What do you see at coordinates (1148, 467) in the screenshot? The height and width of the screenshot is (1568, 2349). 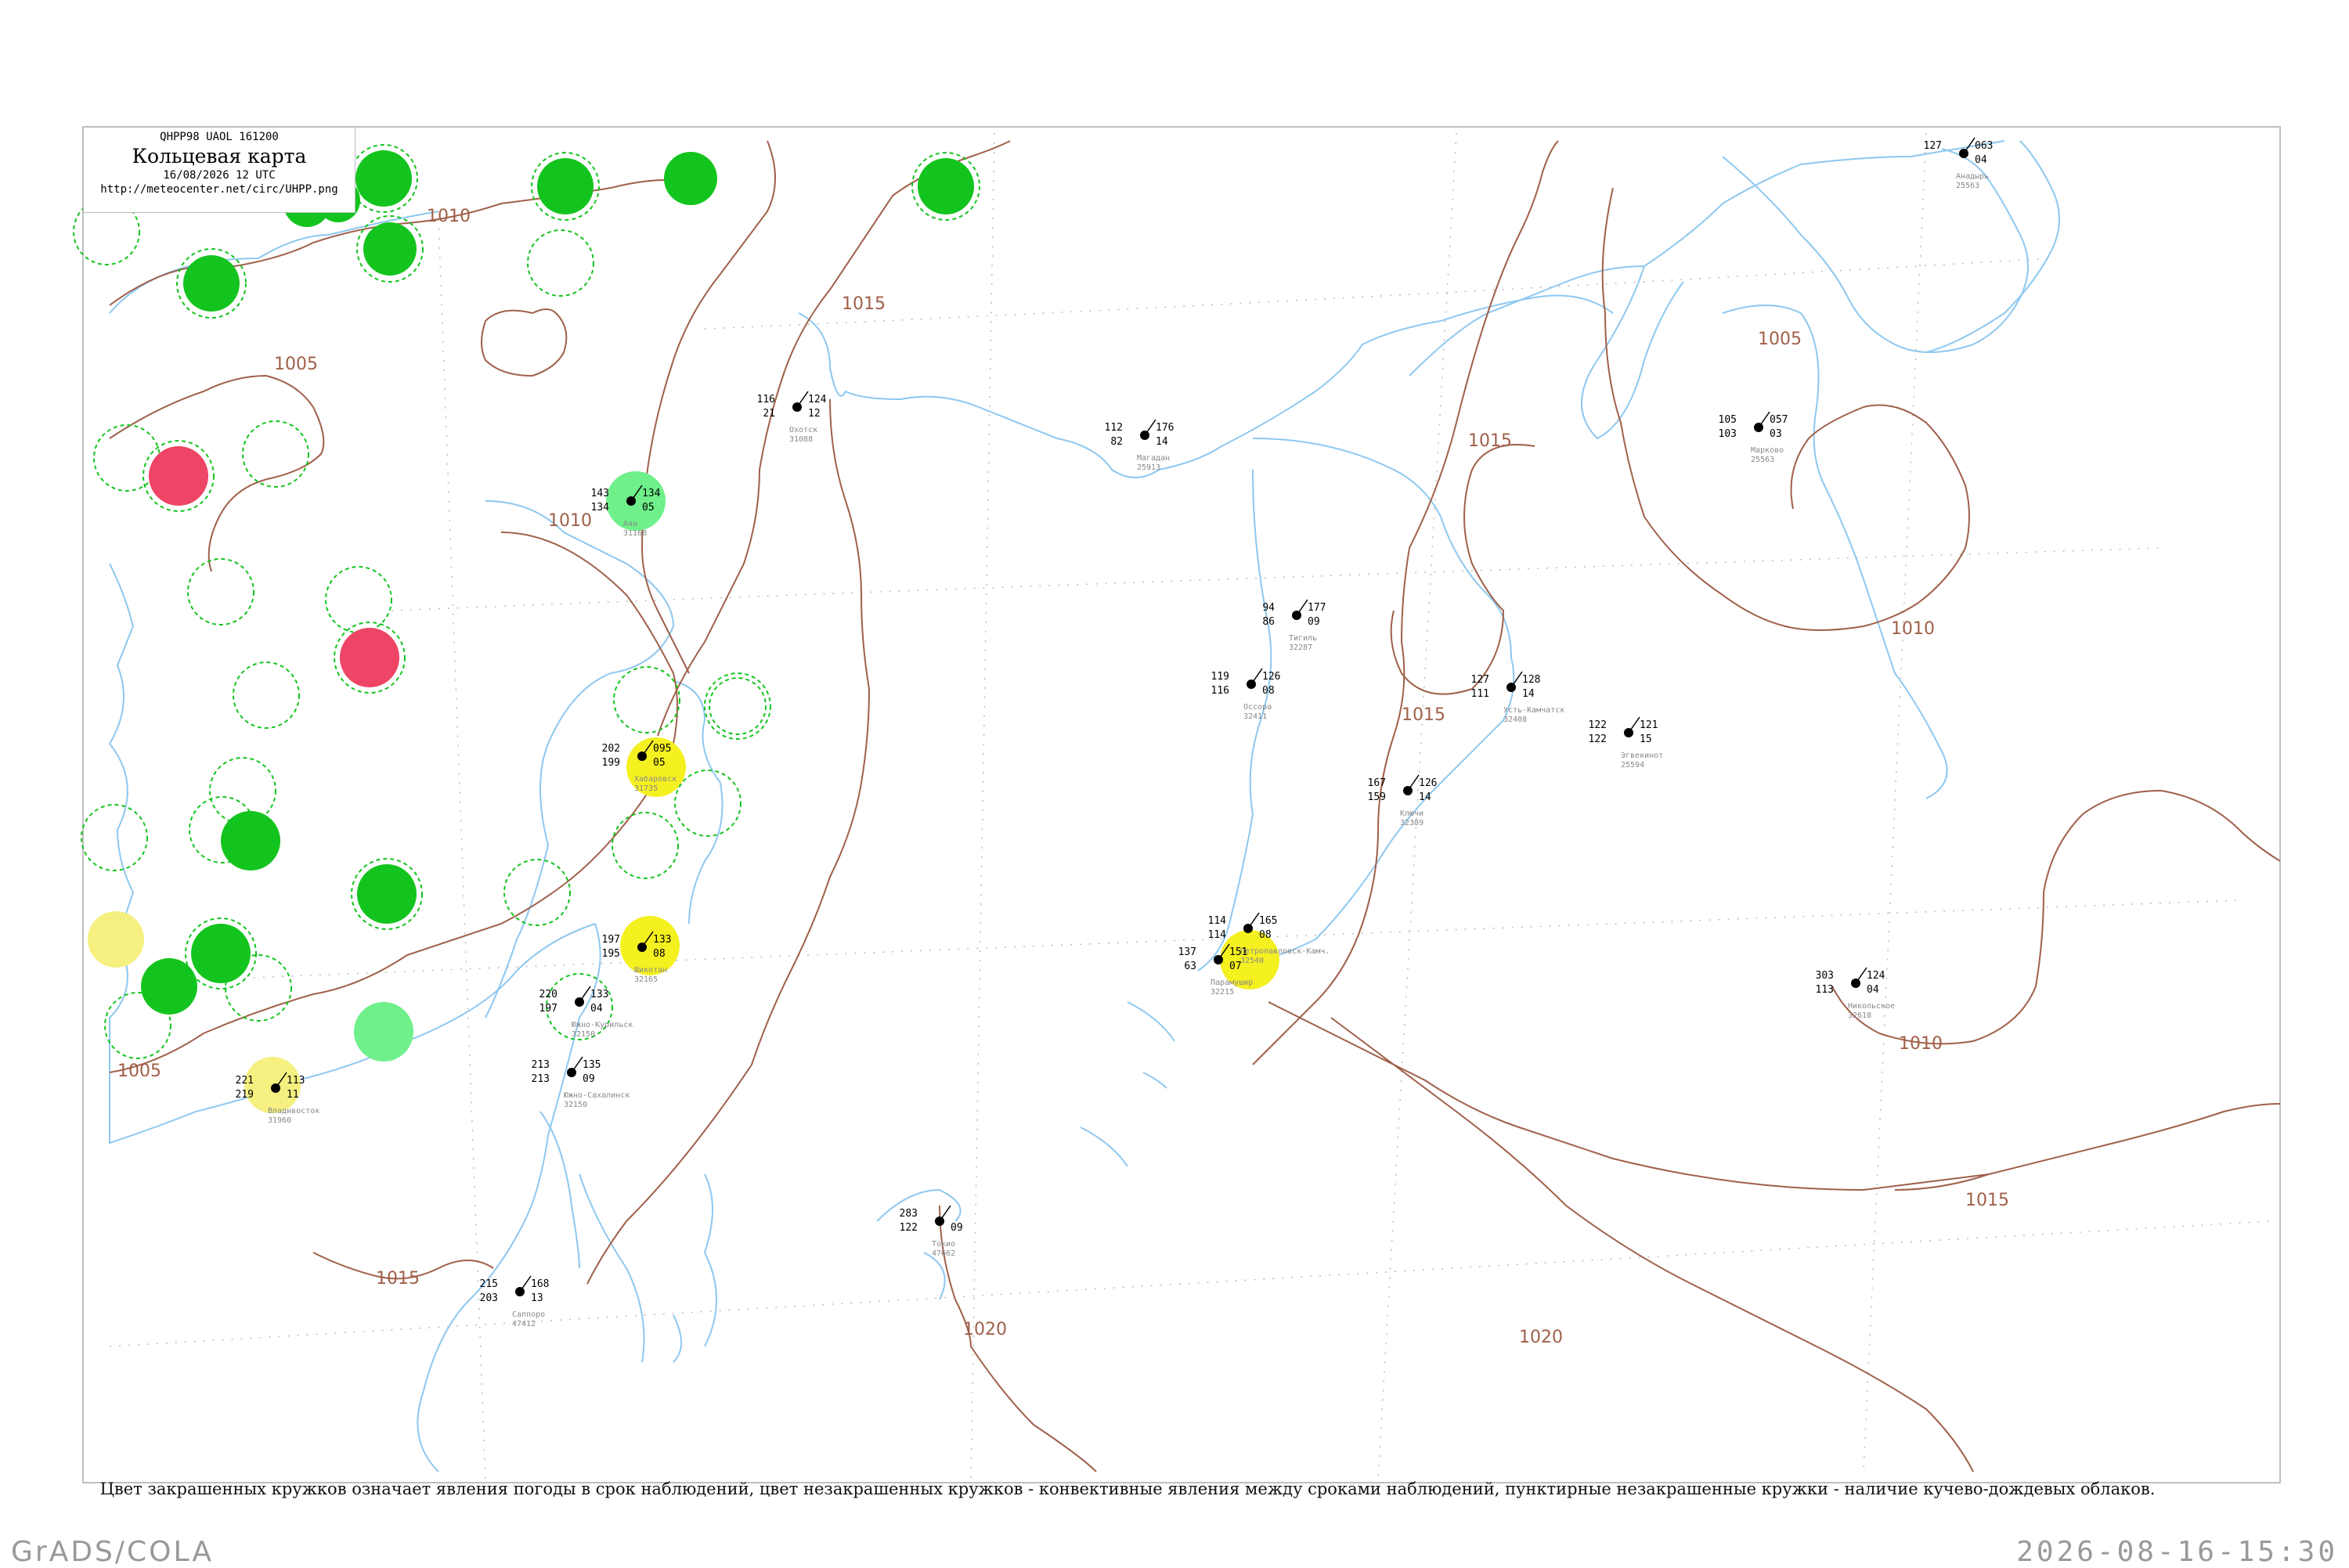 I see `station-id: 25913` at bounding box center [1148, 467].